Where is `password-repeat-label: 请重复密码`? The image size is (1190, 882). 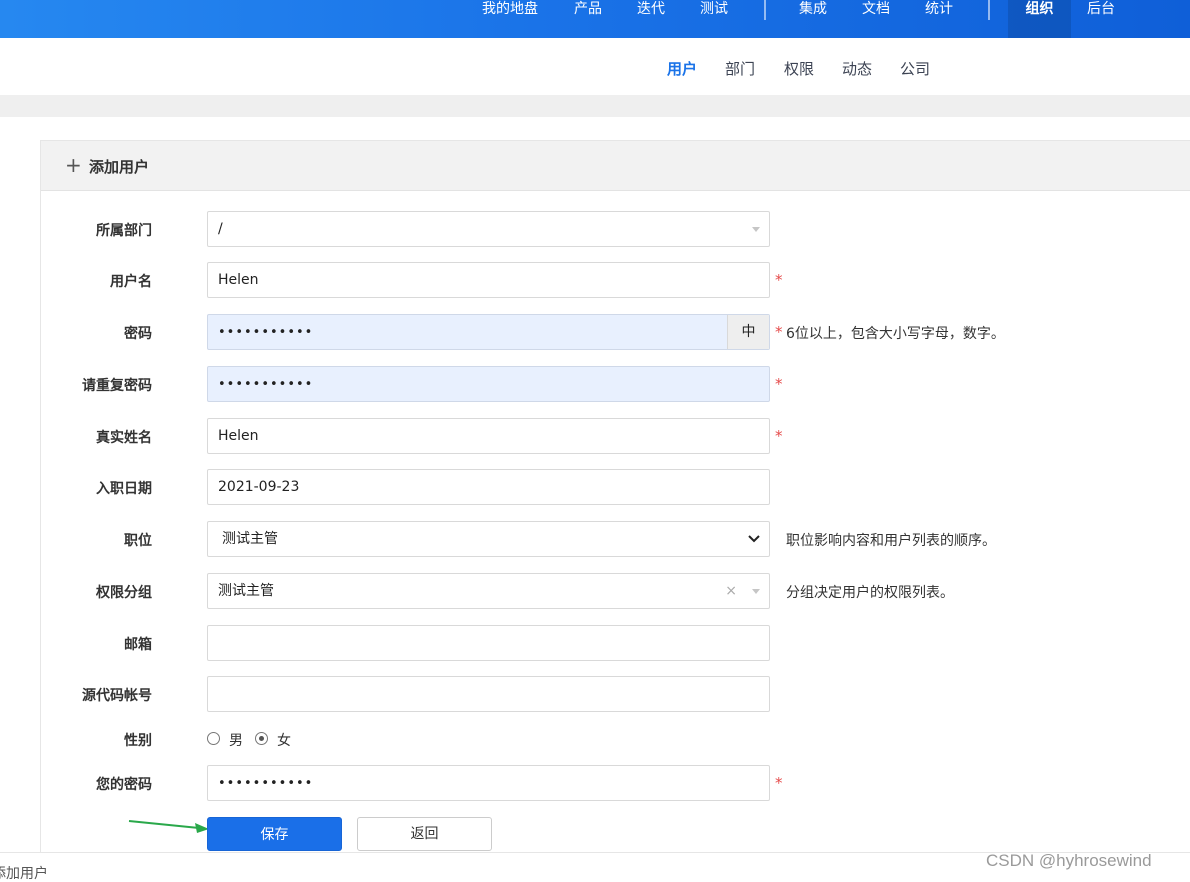 password-repeat-label: 请重复密码 is located at coordinates (117, 386).